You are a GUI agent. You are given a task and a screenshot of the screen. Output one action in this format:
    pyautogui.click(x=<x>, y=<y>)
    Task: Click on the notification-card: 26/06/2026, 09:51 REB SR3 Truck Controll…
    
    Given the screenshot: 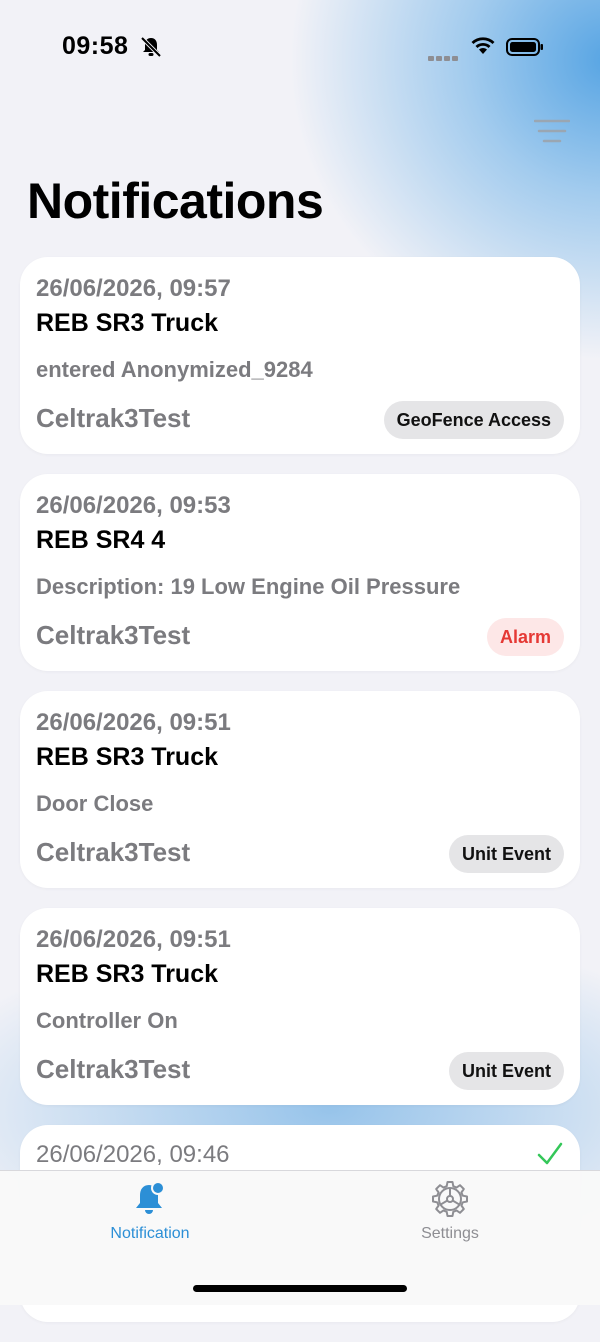 What is the action you would take?
    pyautogui.click(x=300, y=1006)
    